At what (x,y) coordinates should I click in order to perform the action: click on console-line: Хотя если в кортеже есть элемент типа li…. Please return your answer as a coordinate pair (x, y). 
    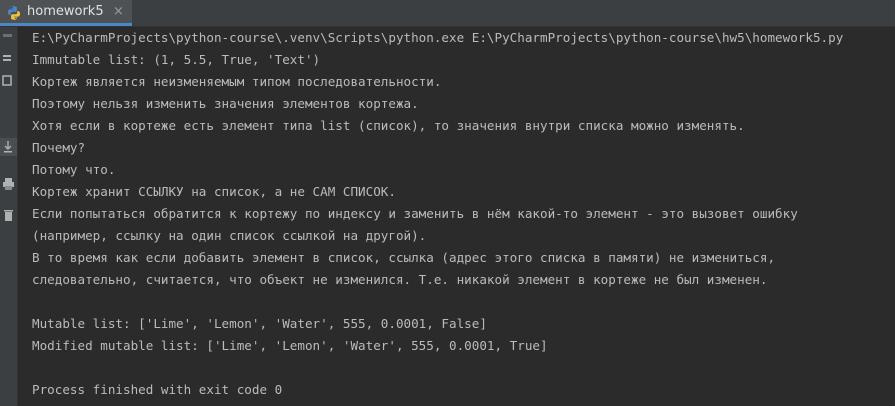
    Looking at the image, I should click on (388, 125).